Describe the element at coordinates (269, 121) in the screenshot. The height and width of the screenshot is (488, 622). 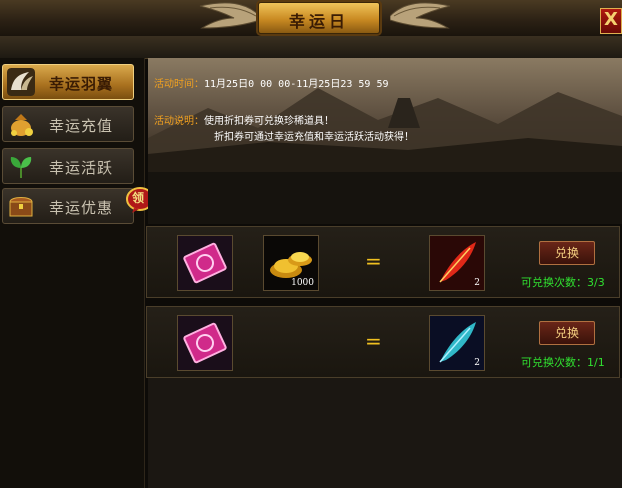
I see `event-desc-line1: 使用折扣券可兑换珍稀道具！` at that location.